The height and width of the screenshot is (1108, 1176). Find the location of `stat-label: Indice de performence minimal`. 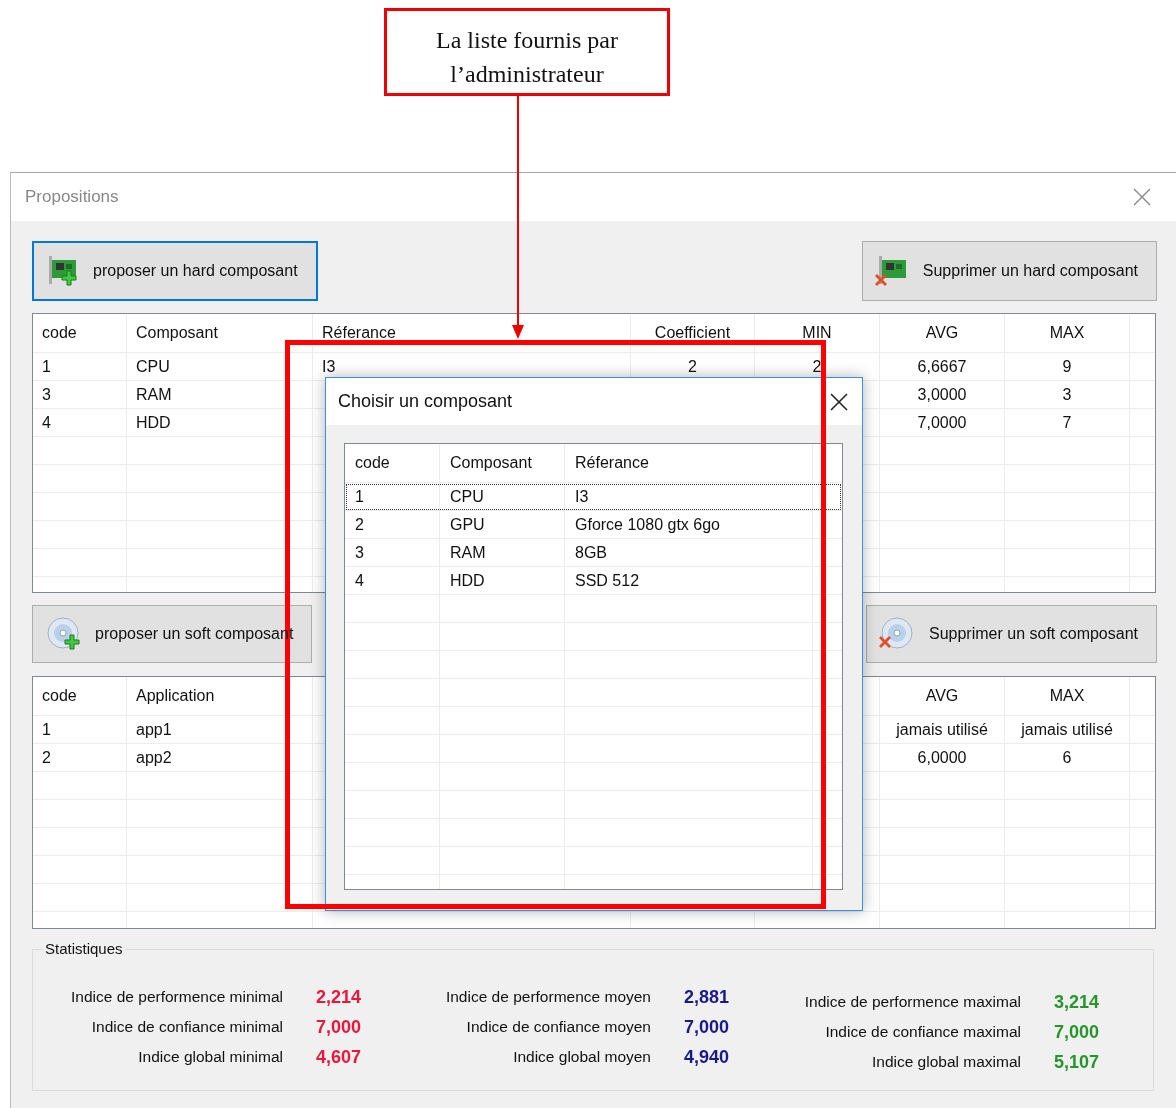

stat-label: Indice de performence minimal is located at coordinates (176, 997).